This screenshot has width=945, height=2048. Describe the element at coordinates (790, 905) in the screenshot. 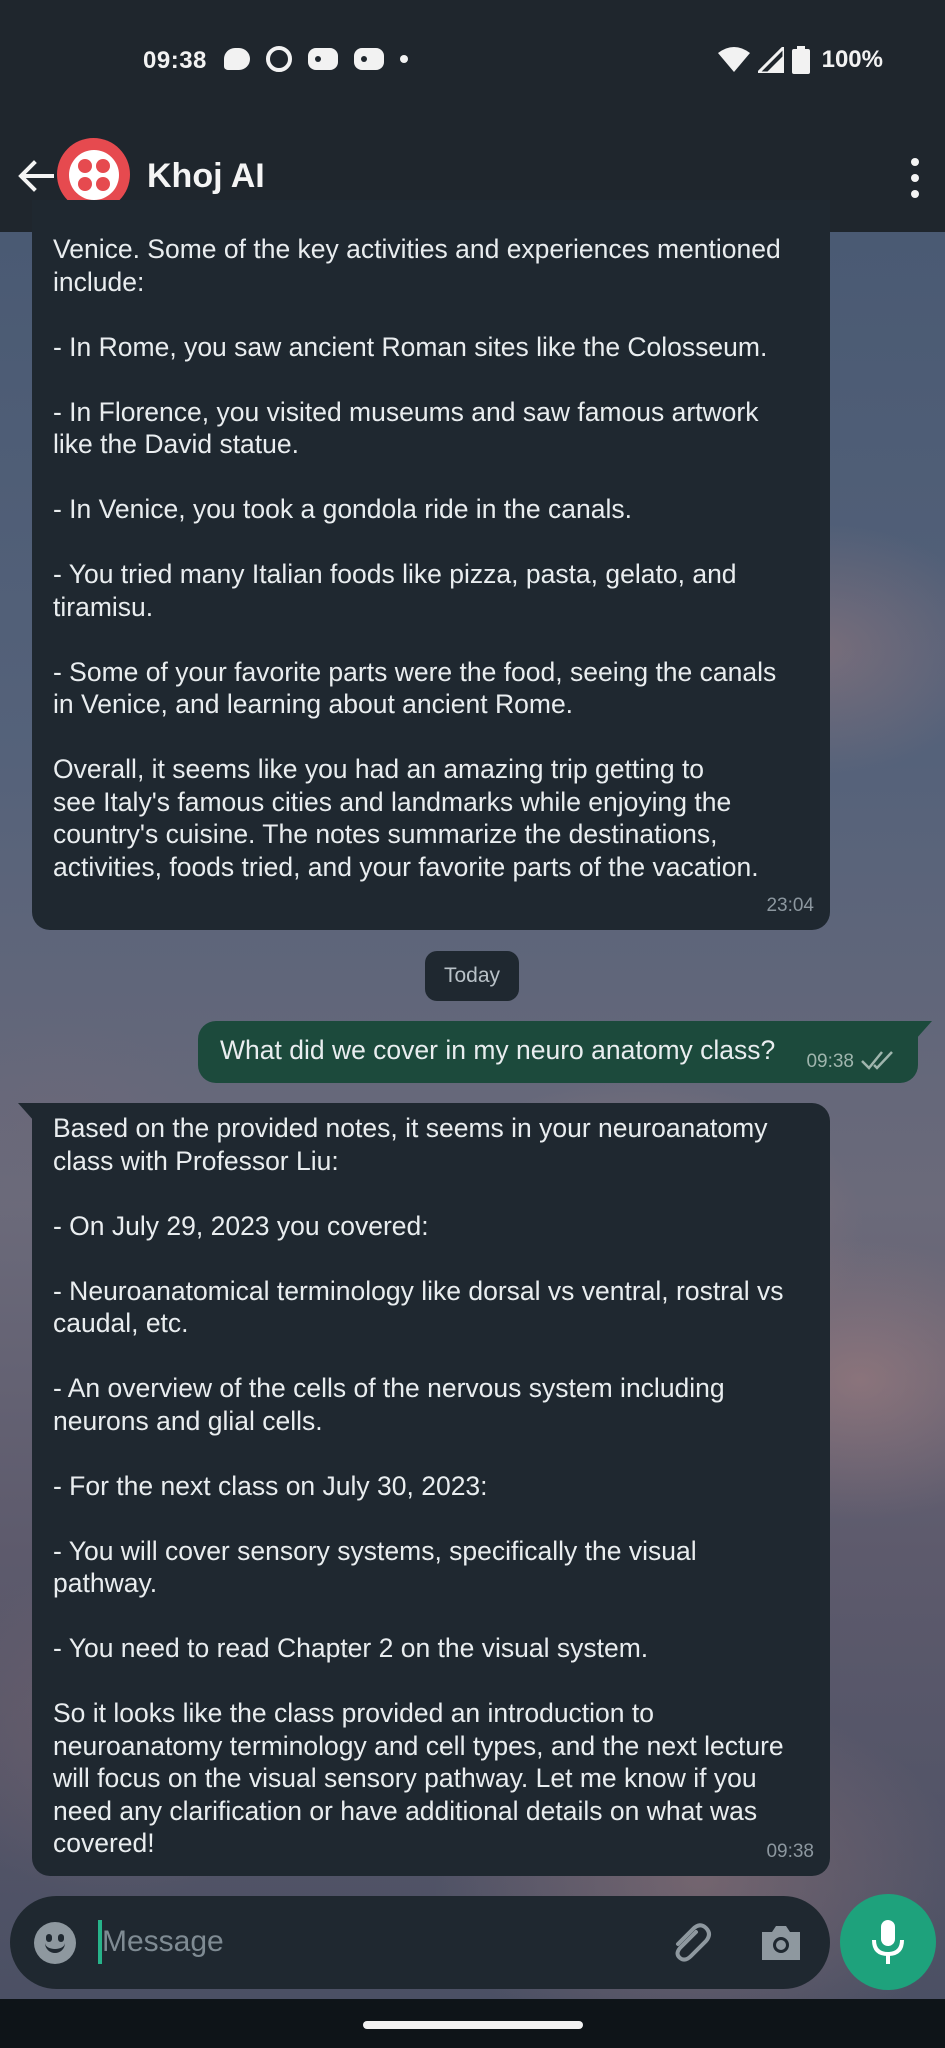

I see `message-time: 23:04` at that location.